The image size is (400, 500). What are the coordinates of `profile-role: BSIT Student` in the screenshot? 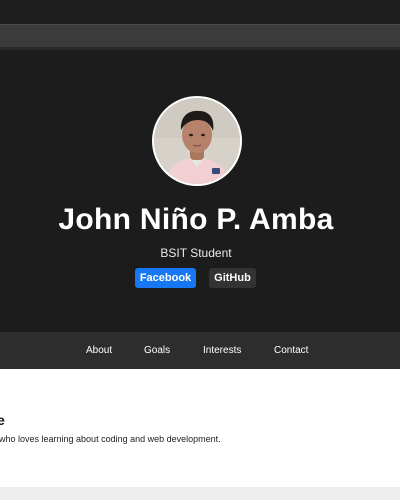 It's located at (196, 253).